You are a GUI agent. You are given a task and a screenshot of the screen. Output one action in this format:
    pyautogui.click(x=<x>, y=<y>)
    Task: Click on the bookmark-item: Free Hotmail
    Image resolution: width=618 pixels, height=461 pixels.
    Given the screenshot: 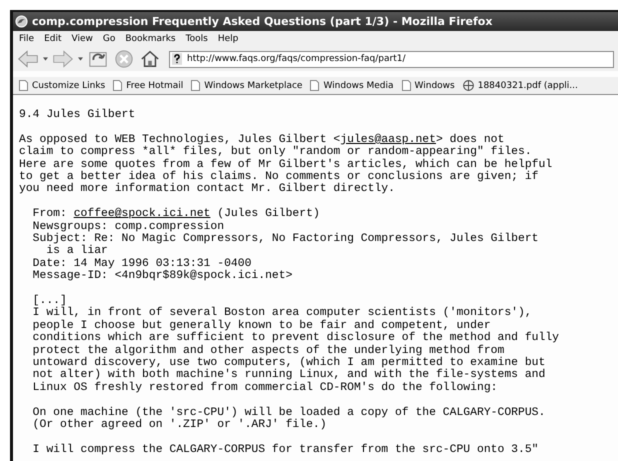 What is the action you would take?
    pyautogui.click(x=148, y=85)
    